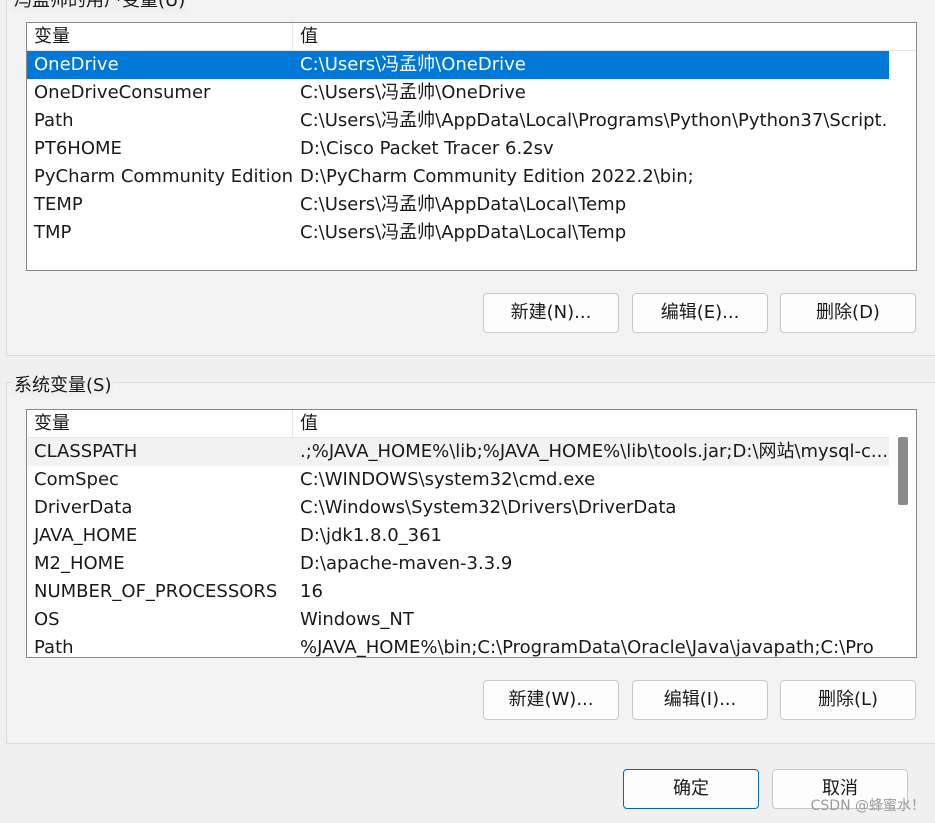  What do you see at coordinates (63, 384) in the screenshot?
I see `system-variables-title: 系统变量(S)` at bounding box center [63, 384].